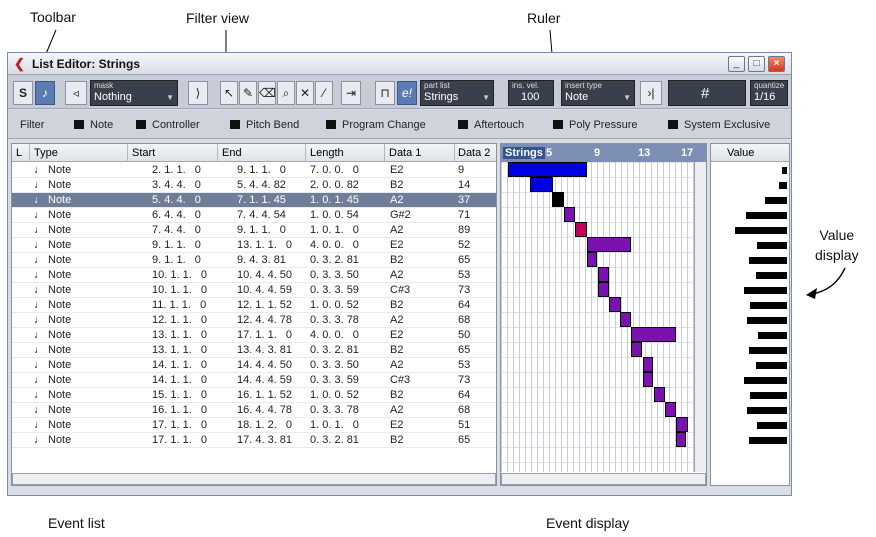 Image resolution: width=876 pixels, height=537 pixels. I want to click on table-row: ♩ Note 7. 4. 4. 0 9. 1. 1. 0 1. 0. 1. 0 A2 89, so click(254, 230).